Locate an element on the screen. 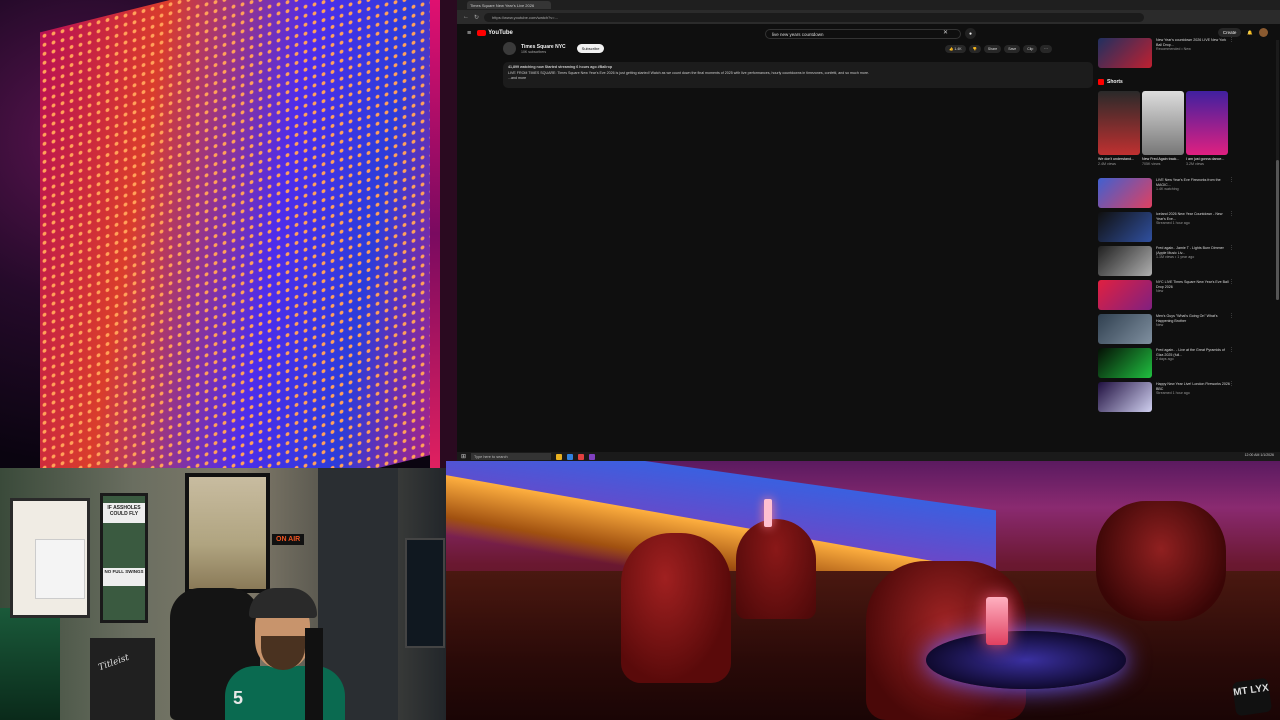 Image resolution: width=1280 pixels, height=720 pixels. subscribe-button: Subscribe is located at coordinates (590, 48).